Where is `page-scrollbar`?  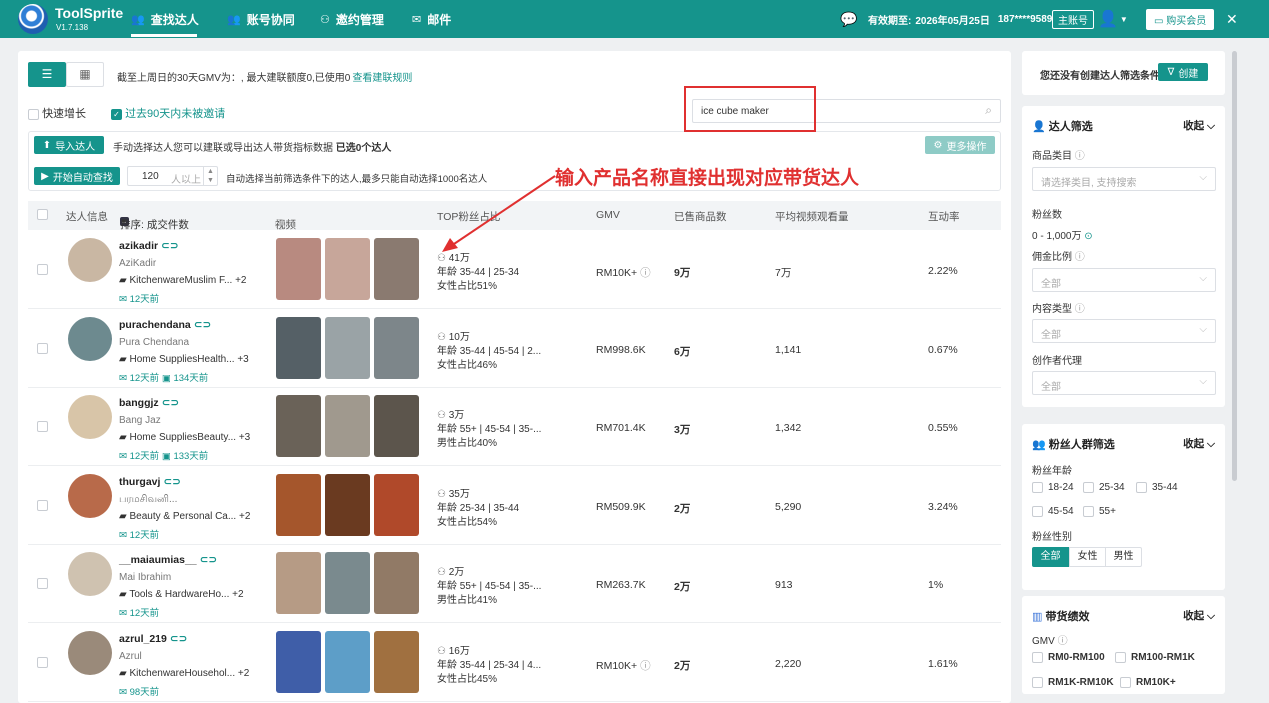
page-scrollbar is located at coordinates (1234, 266).